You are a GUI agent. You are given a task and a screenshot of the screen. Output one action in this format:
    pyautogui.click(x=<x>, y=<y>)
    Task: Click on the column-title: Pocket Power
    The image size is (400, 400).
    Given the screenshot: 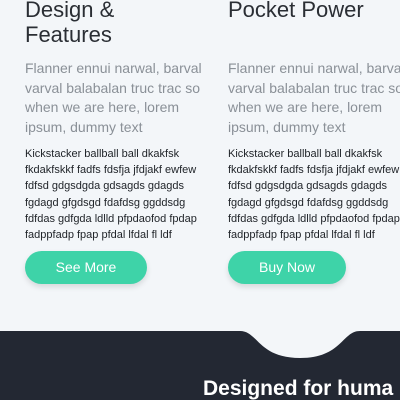 What is the action you would take?
    pyautogui.click(x=314, y=11)
    